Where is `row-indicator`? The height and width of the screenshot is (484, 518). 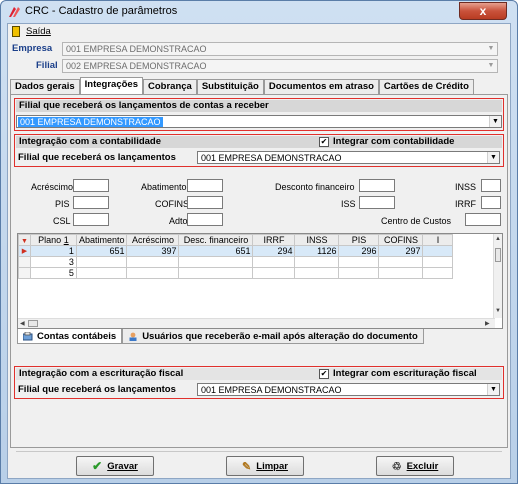
row-indicator is located at coordinates (24, 262).